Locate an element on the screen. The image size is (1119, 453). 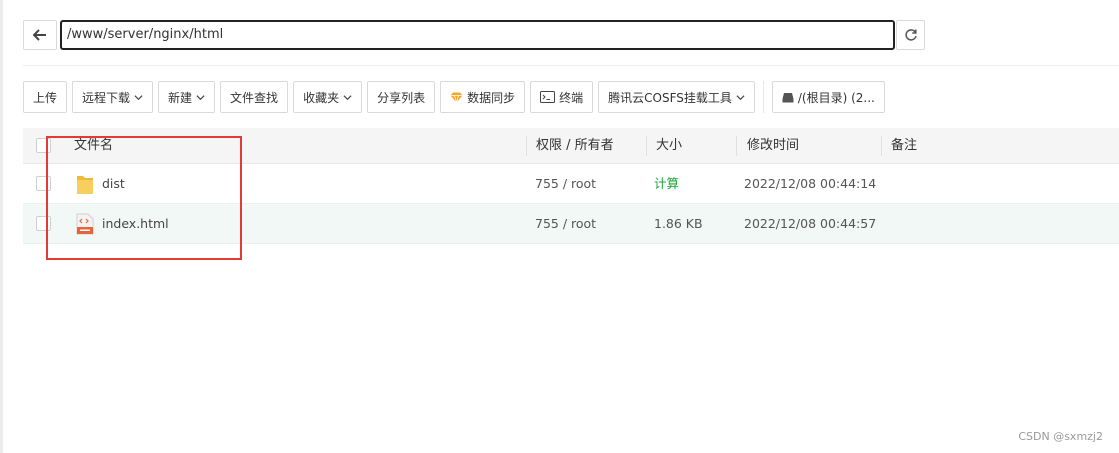
col-header-size: 大小 is located at coordinates (669, 146).